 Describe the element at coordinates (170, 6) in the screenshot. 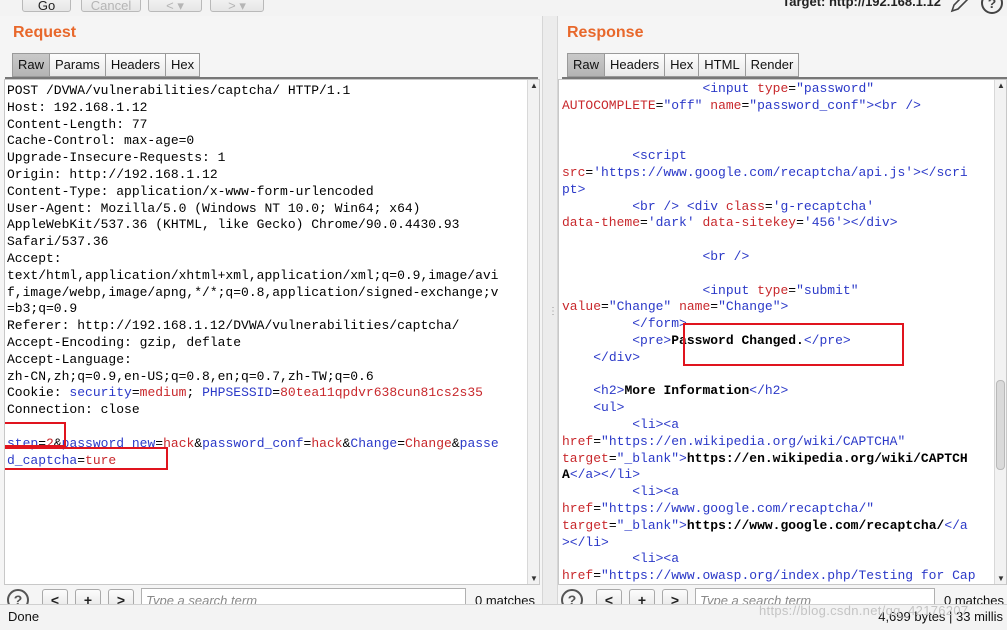

I see `back-label: <` at that location.